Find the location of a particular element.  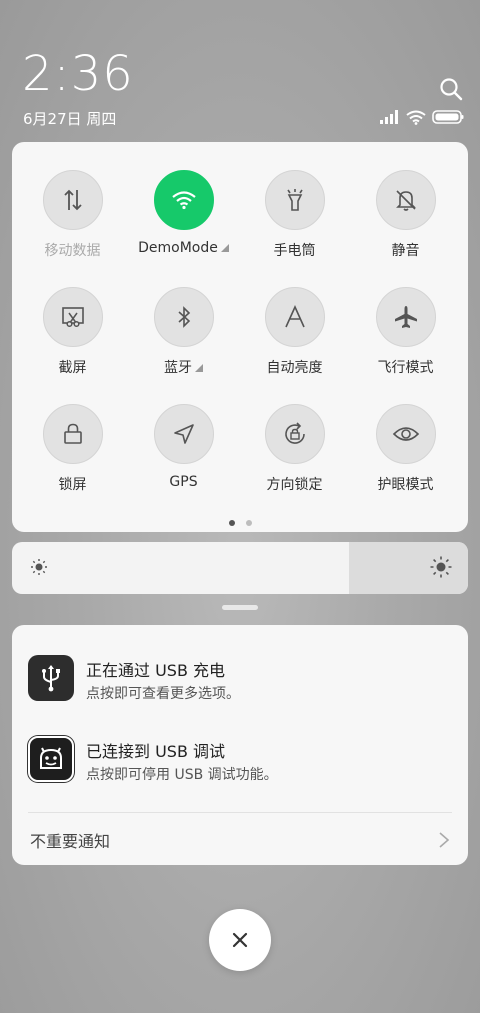

date: 6月27日 周四 is located at coordinates (70, 119).